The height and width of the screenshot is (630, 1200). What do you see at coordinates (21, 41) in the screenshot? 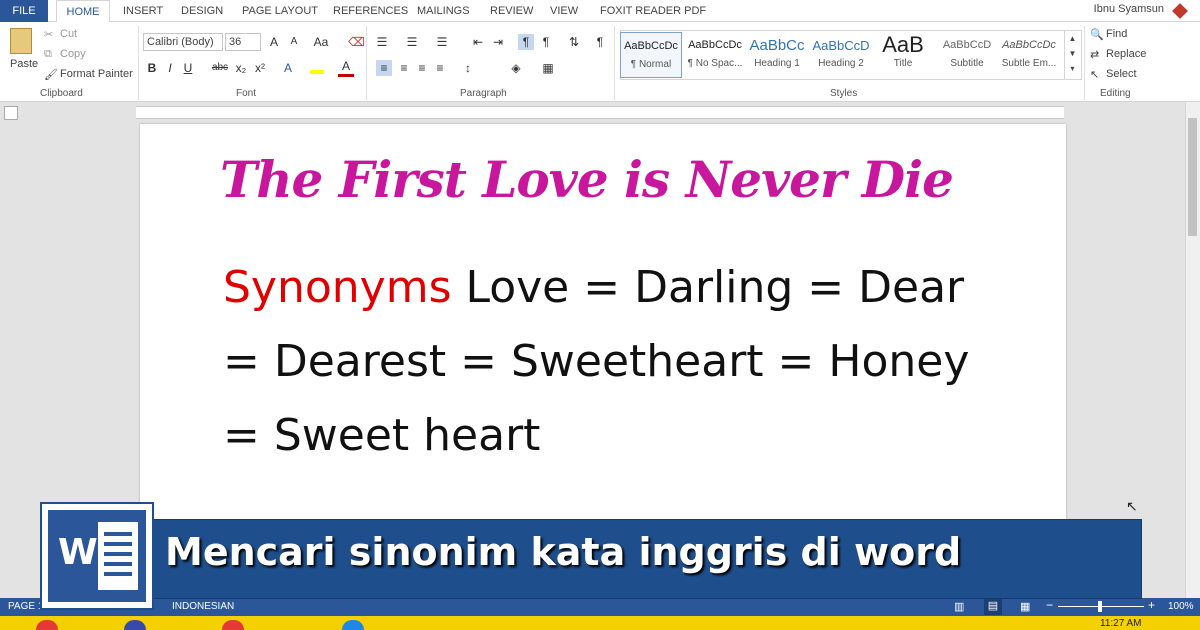
I see `paste-icon` at bounding box center [21, 41].